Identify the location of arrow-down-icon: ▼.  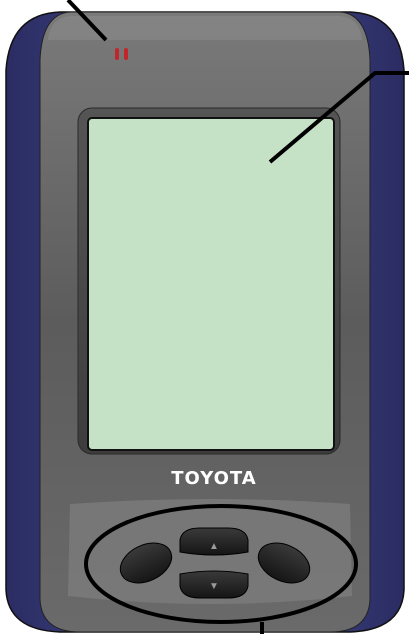
(214, 586).